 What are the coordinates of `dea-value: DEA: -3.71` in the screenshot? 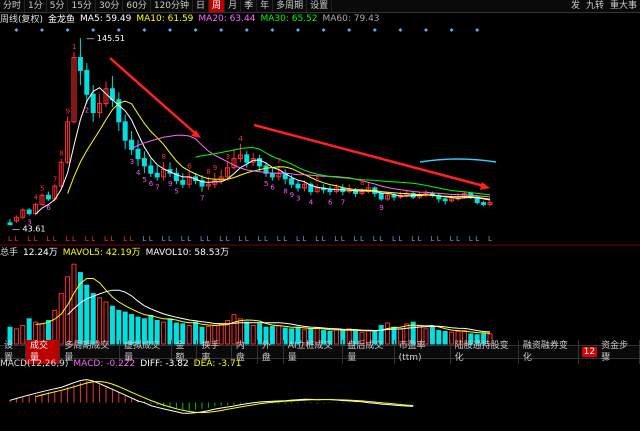 It's located at (217, 363).